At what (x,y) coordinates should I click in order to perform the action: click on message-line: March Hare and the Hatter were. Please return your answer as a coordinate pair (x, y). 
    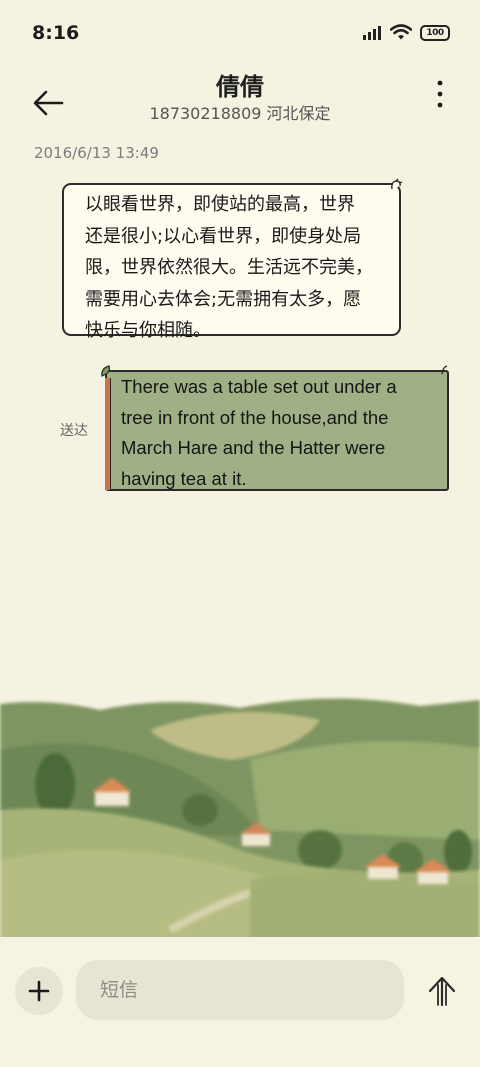
    Looking at the image, I should click on (253, 447).